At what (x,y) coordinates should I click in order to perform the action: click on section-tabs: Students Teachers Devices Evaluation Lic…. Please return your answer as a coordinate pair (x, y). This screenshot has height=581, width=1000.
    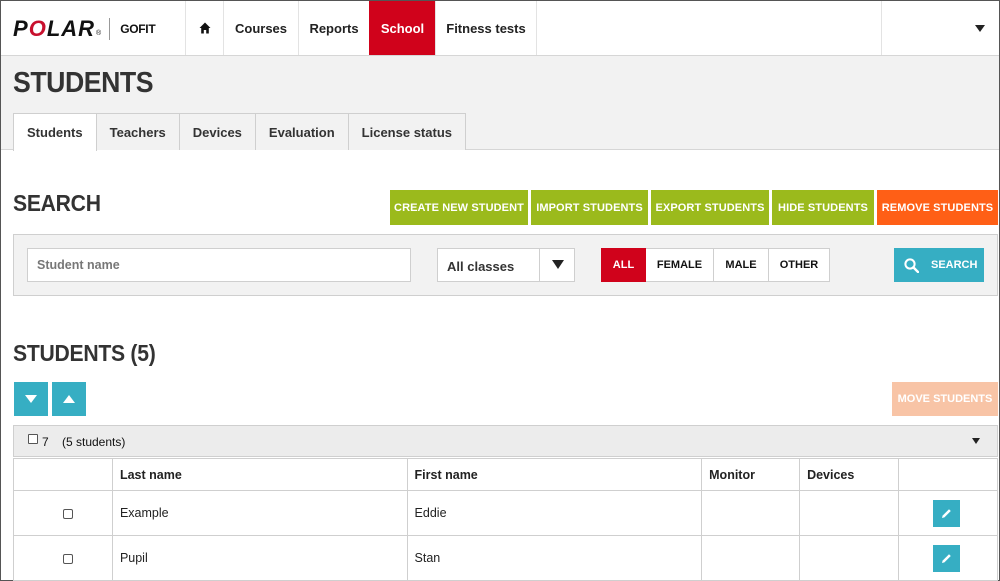
    Looking at the image, I should click on (239, 132).